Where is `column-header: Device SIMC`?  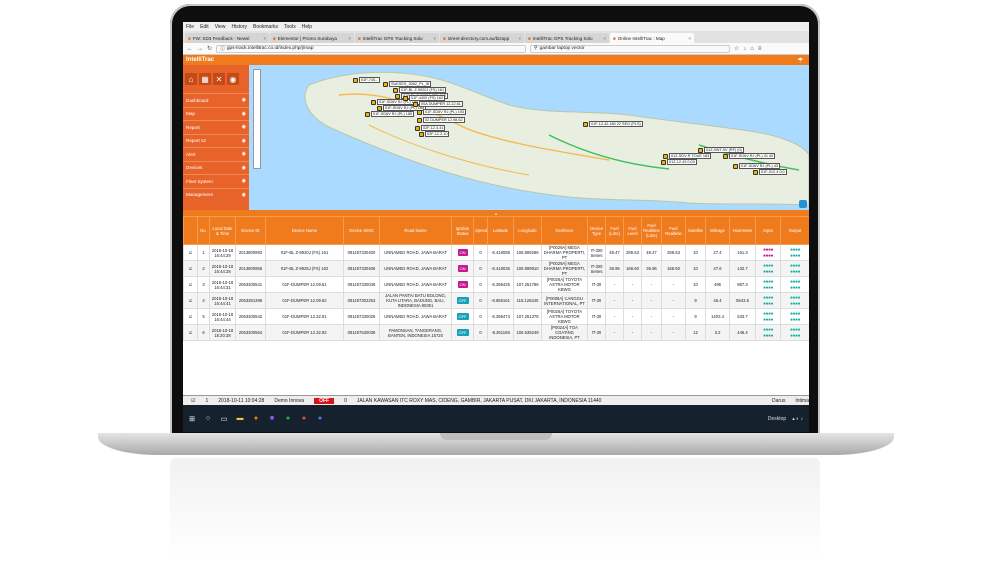 column-header: Device SIMC is located at coordinates (361, 230).